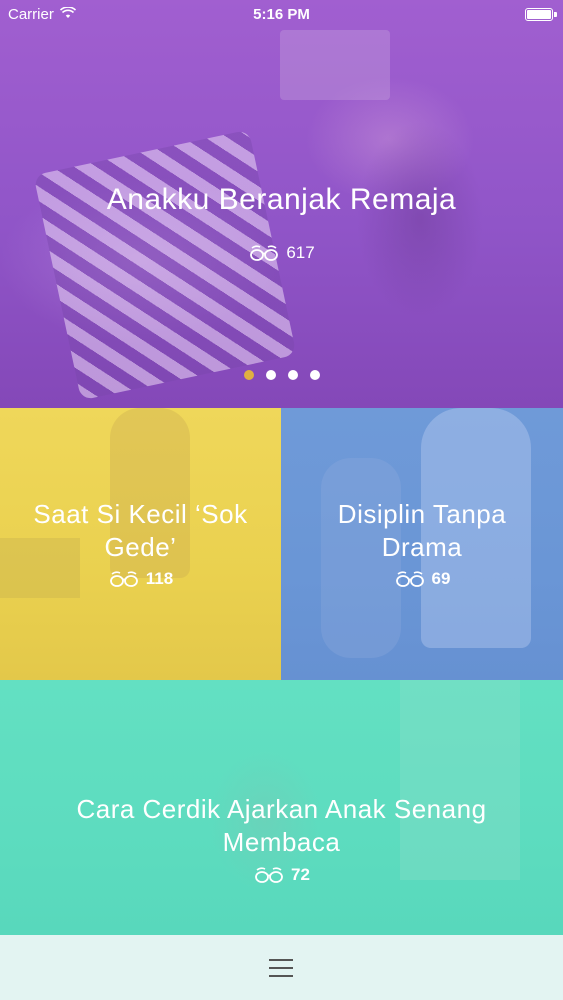  Describe the element at coordinates (140, 530) in the screenshot. I see `card-title: Saat Si Kecil ‘Sok Gede’` at that location.